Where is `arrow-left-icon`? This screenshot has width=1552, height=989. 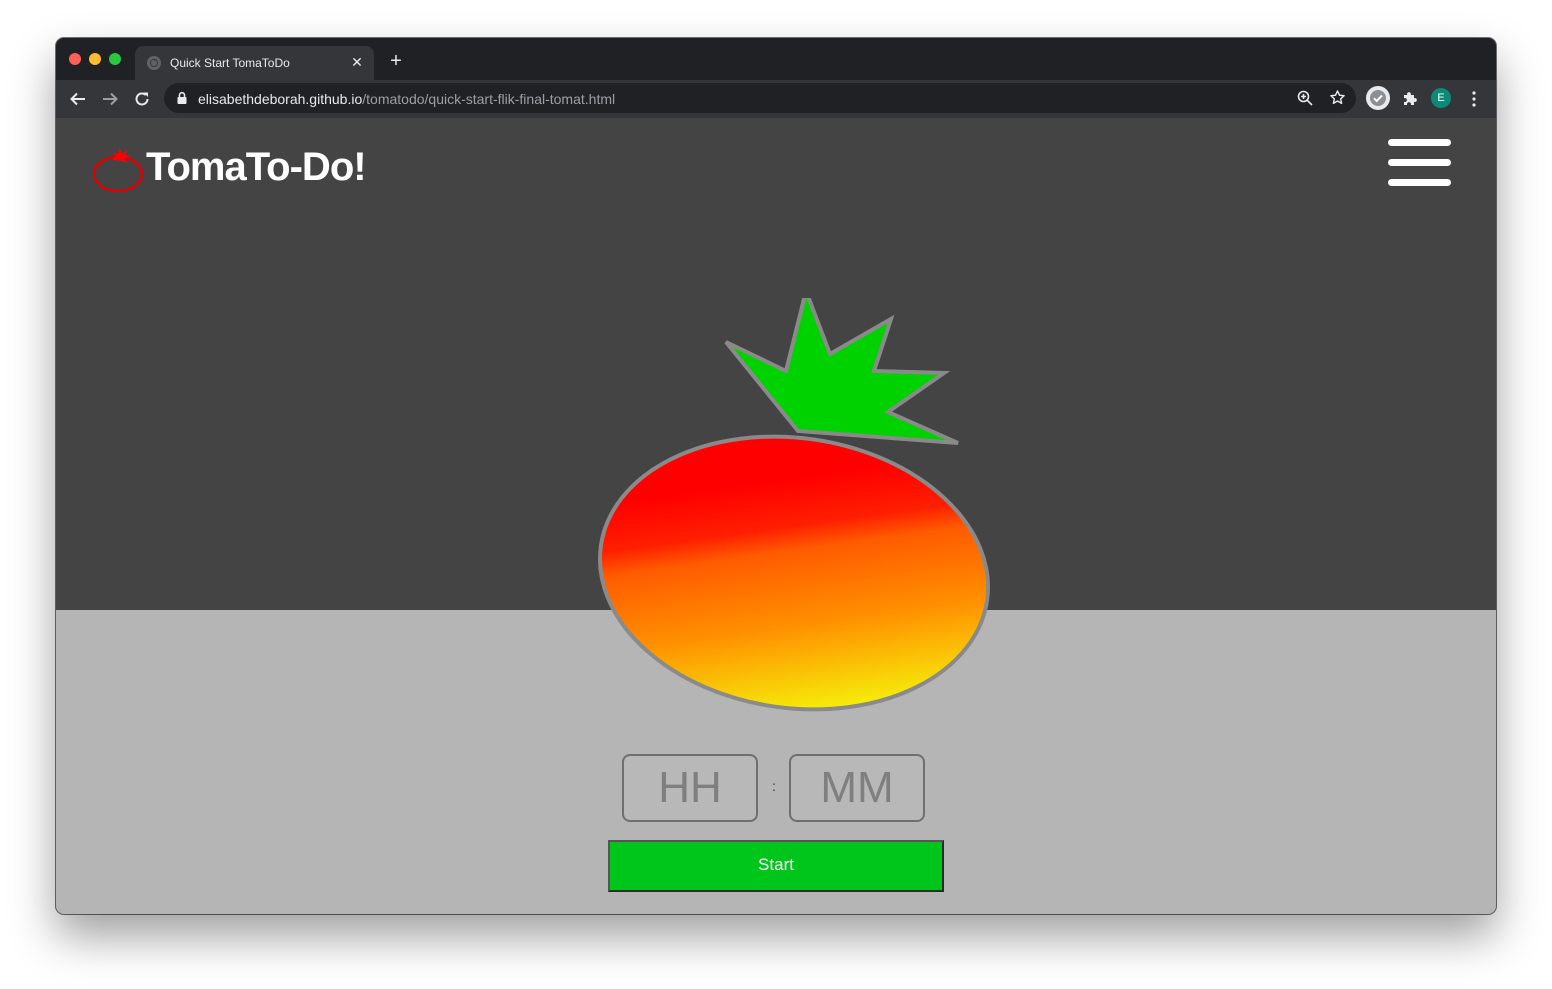 arrow-left-icon is located at coordinates (78, 99).